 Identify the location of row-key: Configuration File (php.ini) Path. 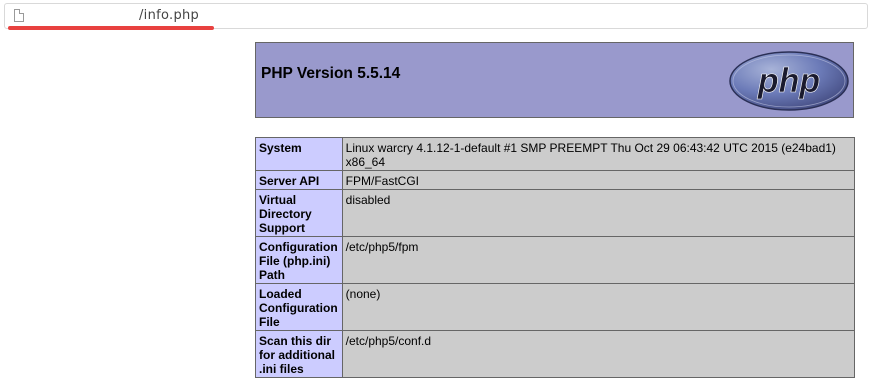
(299, 260).